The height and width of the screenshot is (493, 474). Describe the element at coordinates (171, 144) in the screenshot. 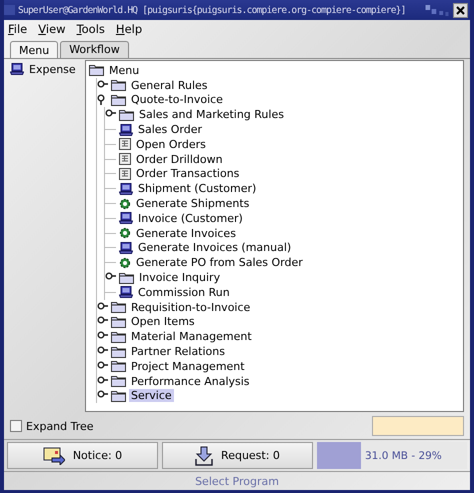

I see `tree-item: Open Orders` at that location.